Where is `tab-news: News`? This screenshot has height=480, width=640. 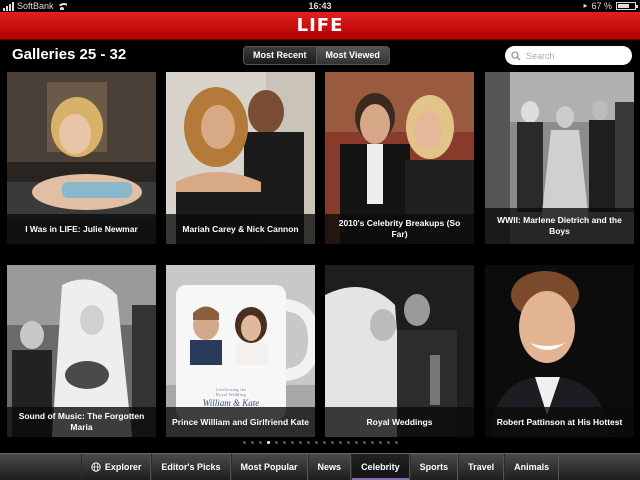
tab-news: News is located at coordinates (329, 467).